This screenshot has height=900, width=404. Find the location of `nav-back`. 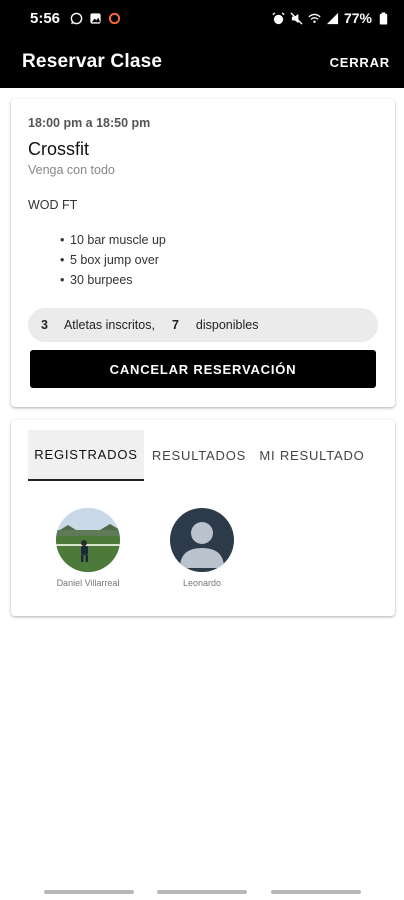

nav-back is located at coordinates (316, 892).